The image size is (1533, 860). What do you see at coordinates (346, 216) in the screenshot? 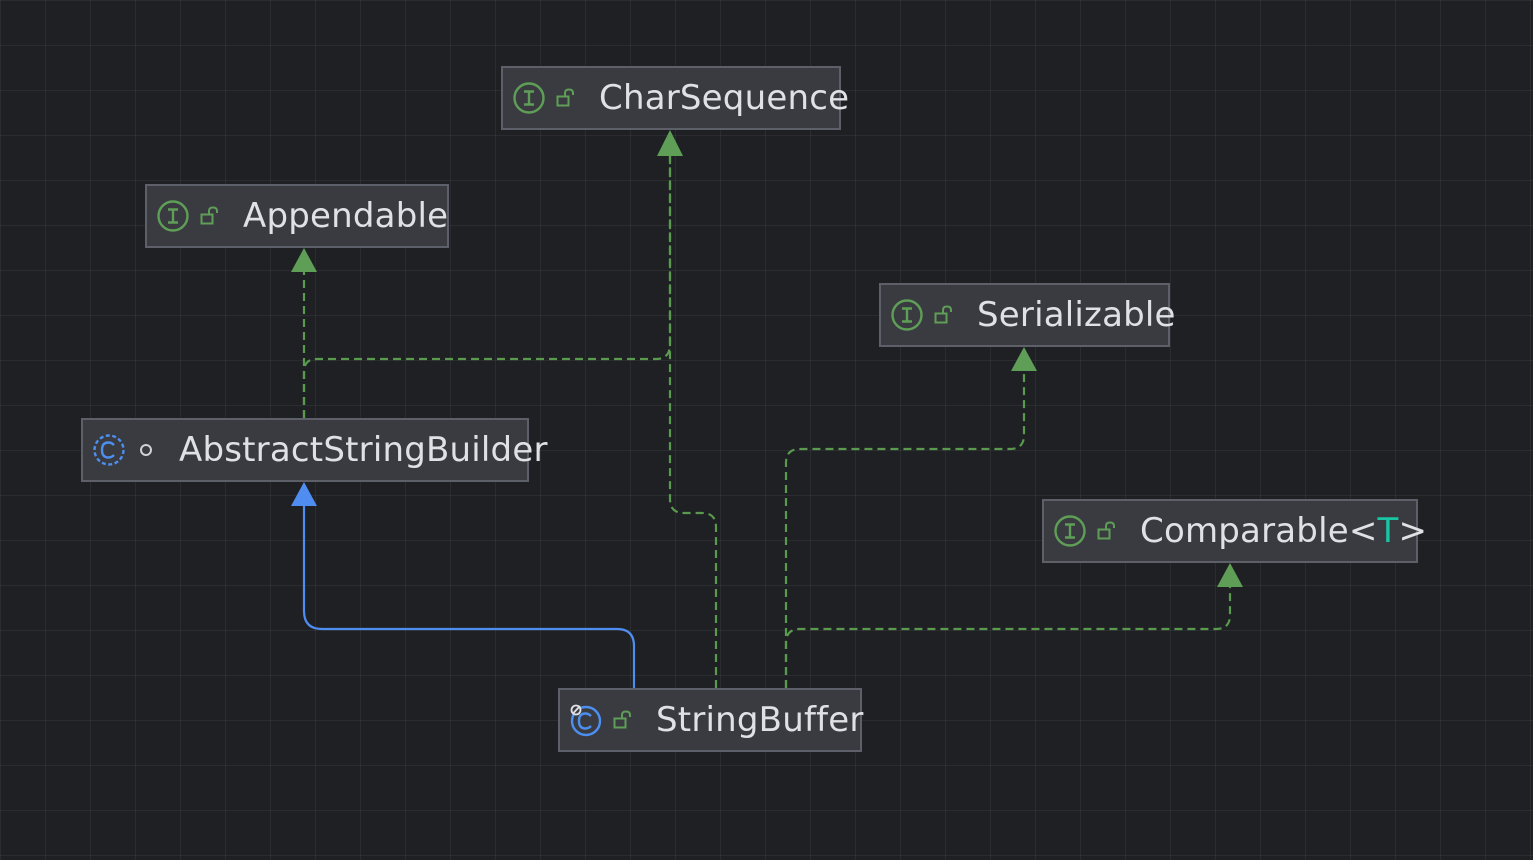
I see `node-name: Appendable` at bounding box center [346, 216].